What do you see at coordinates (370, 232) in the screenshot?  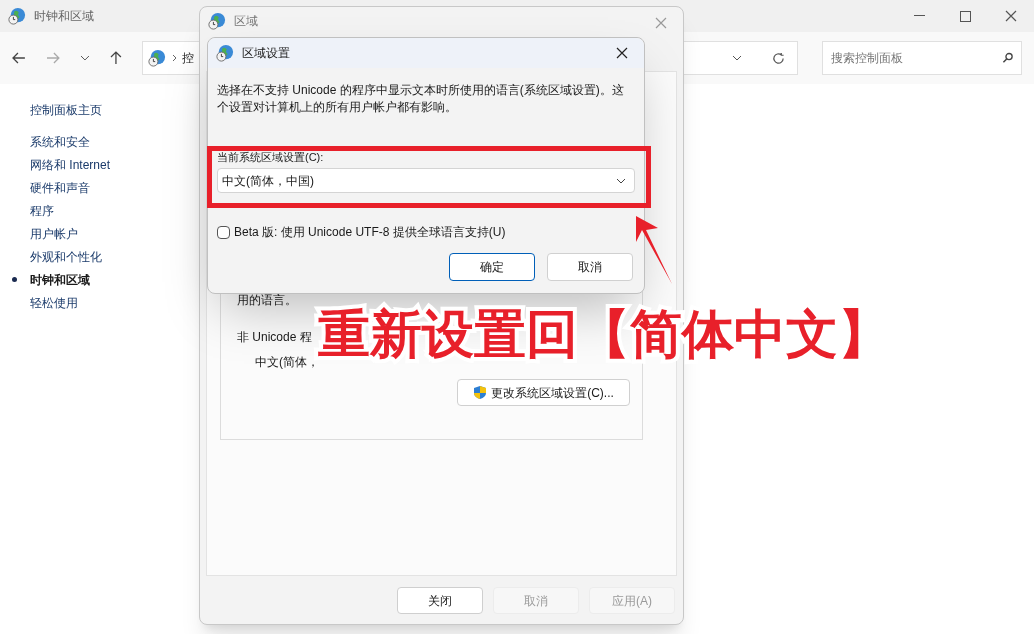 I see `checkbox-label: Beta 版: 使用 Unicode UTF-8 提供全球语言支持(U)` at bounding box center [370, 232].